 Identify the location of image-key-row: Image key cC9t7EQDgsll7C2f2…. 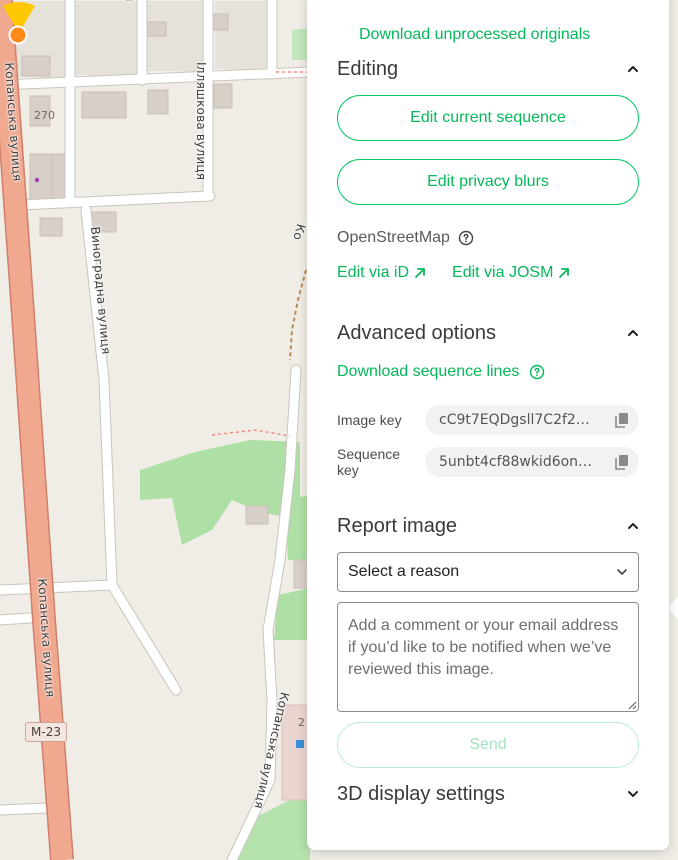
(488, 420).